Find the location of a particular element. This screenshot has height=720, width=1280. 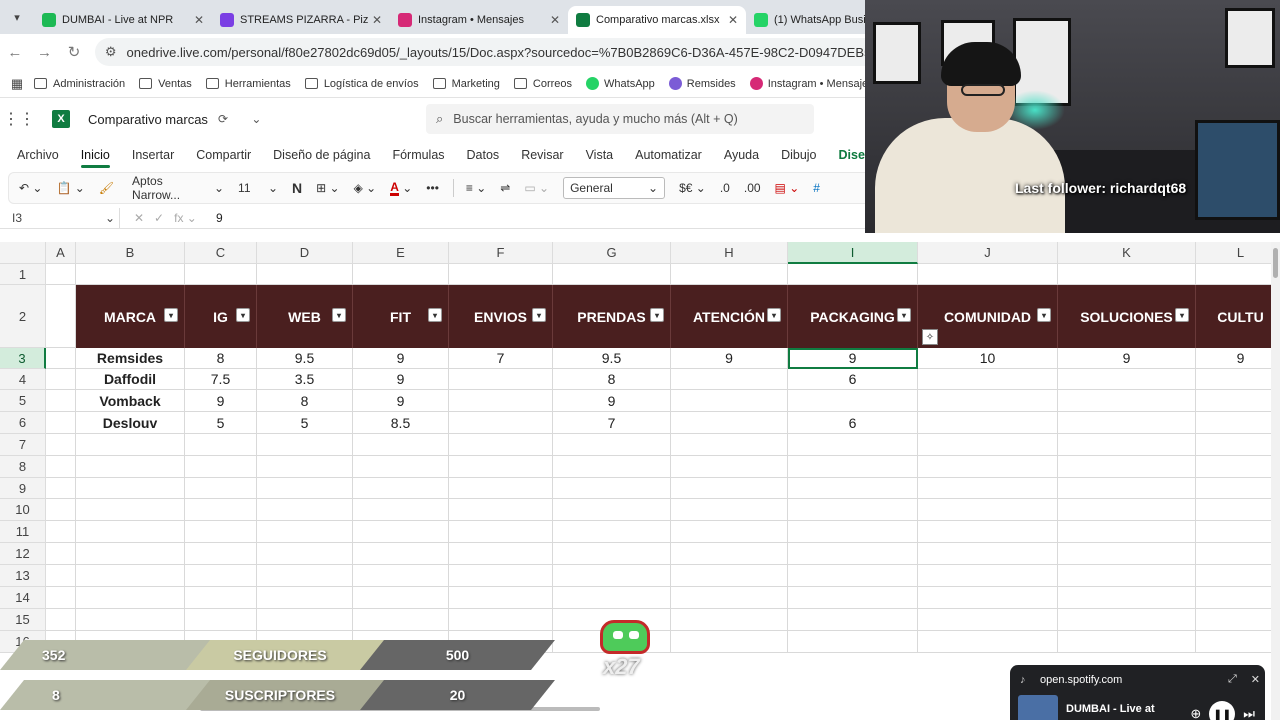

score-cell: 9.5 is located at coordinates (305, 358).